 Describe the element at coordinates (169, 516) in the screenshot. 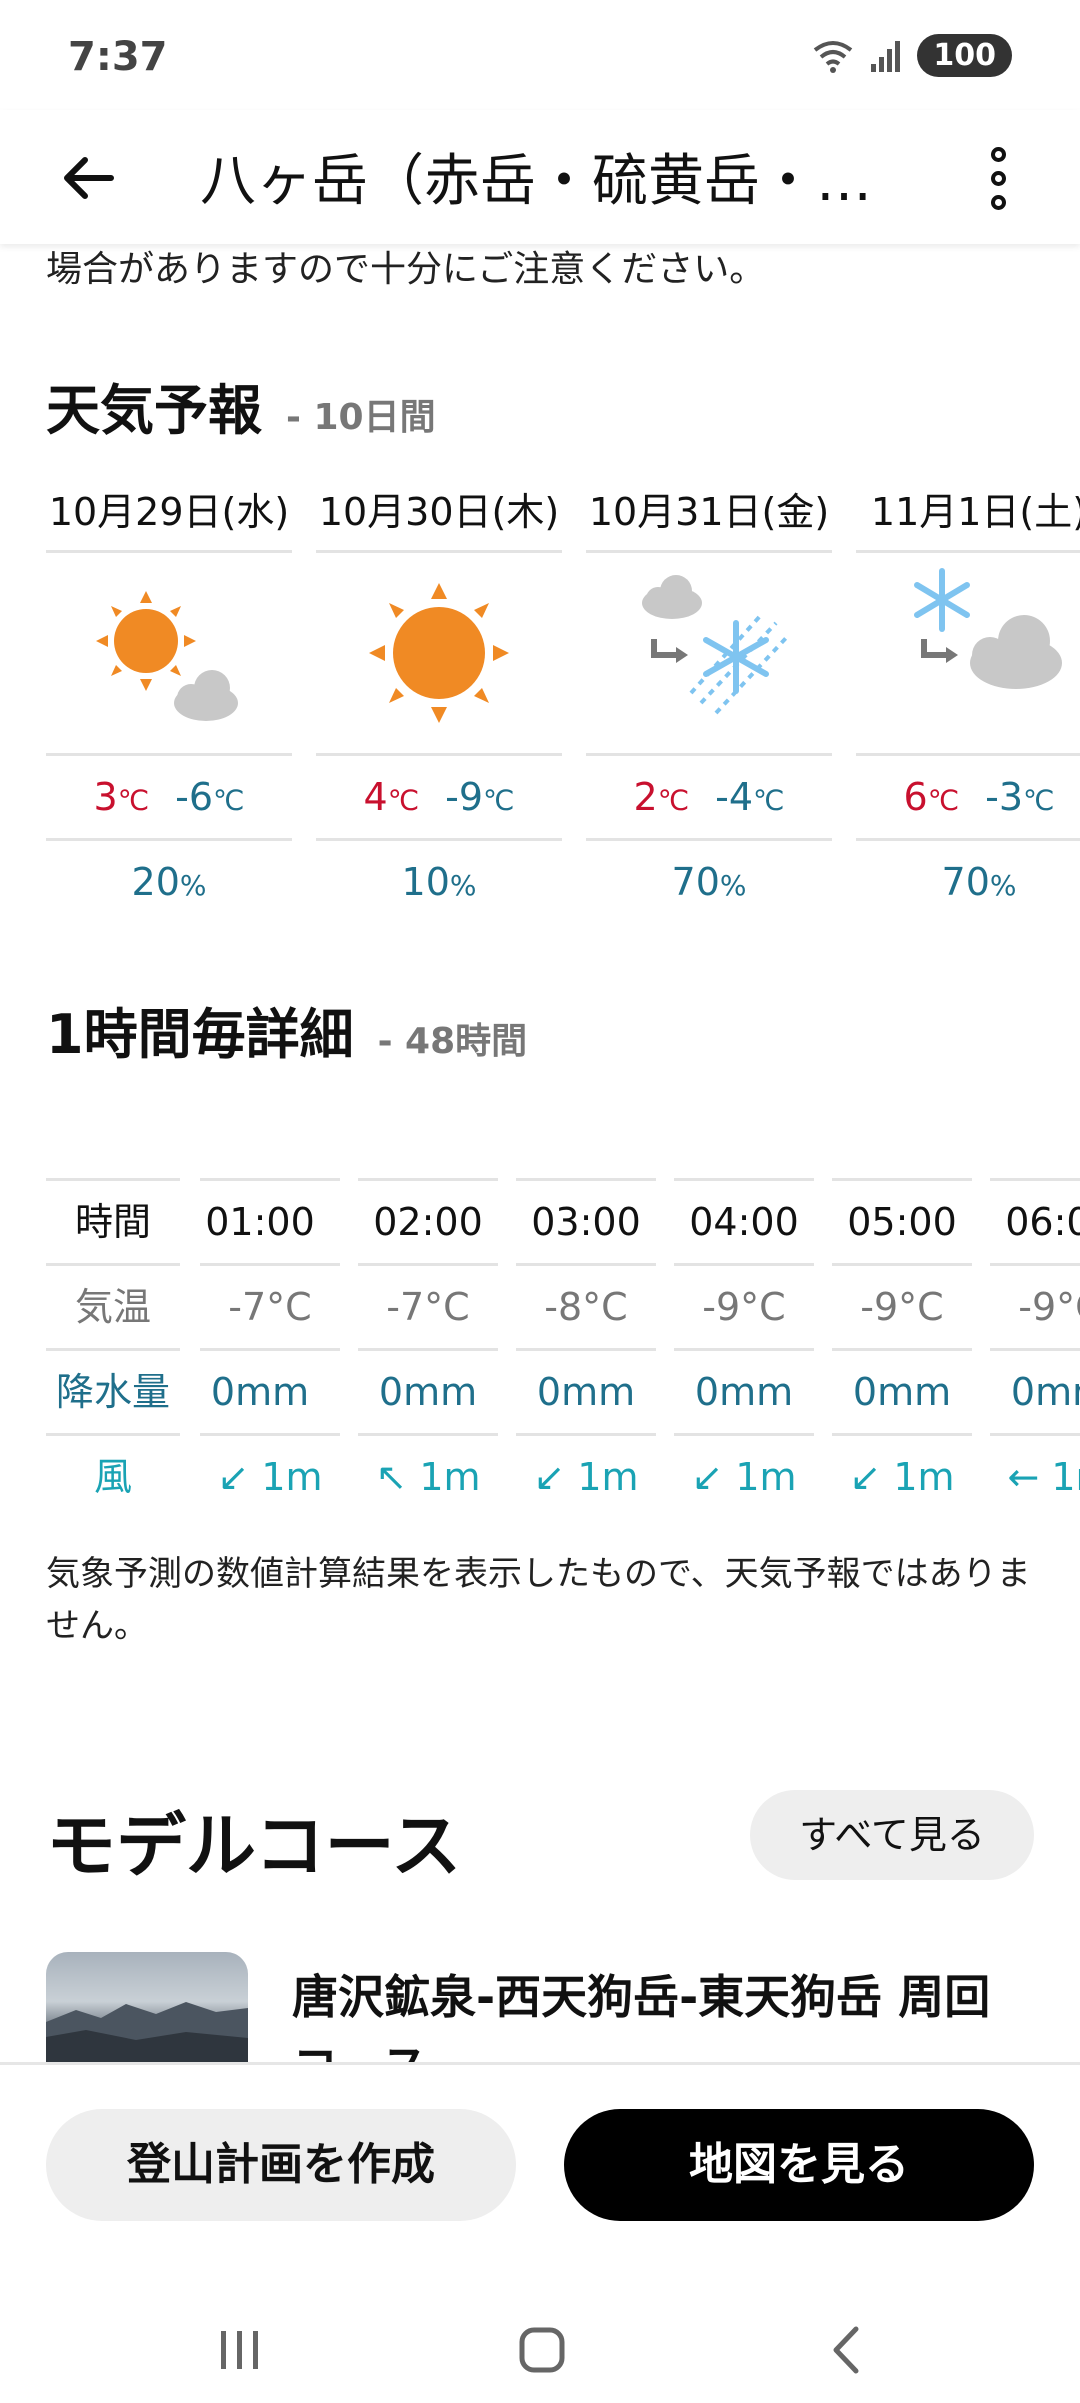

I see `forecast-date: 10月29日(水)` at that location.